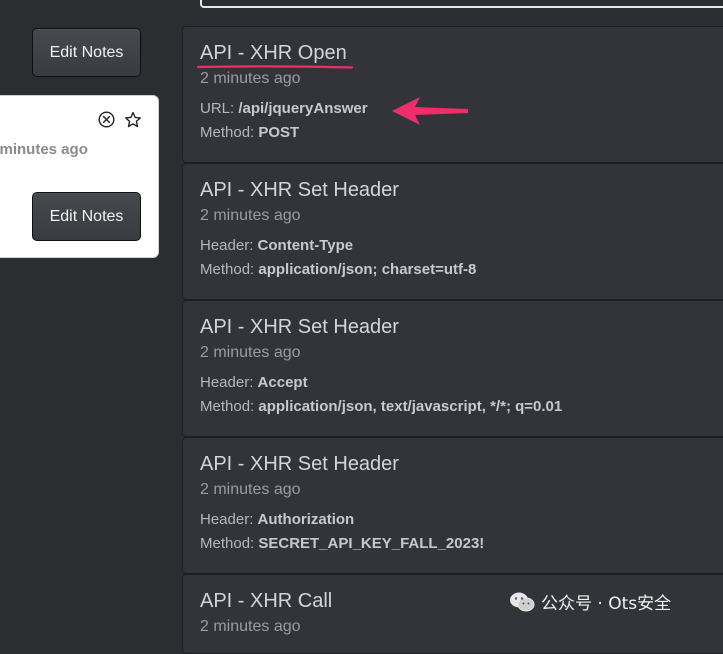  What do you see at coordinates (44, 149) in the screenshot?
I see `note-card-time: 2 minutes ago` at bounding box center [44, 149].